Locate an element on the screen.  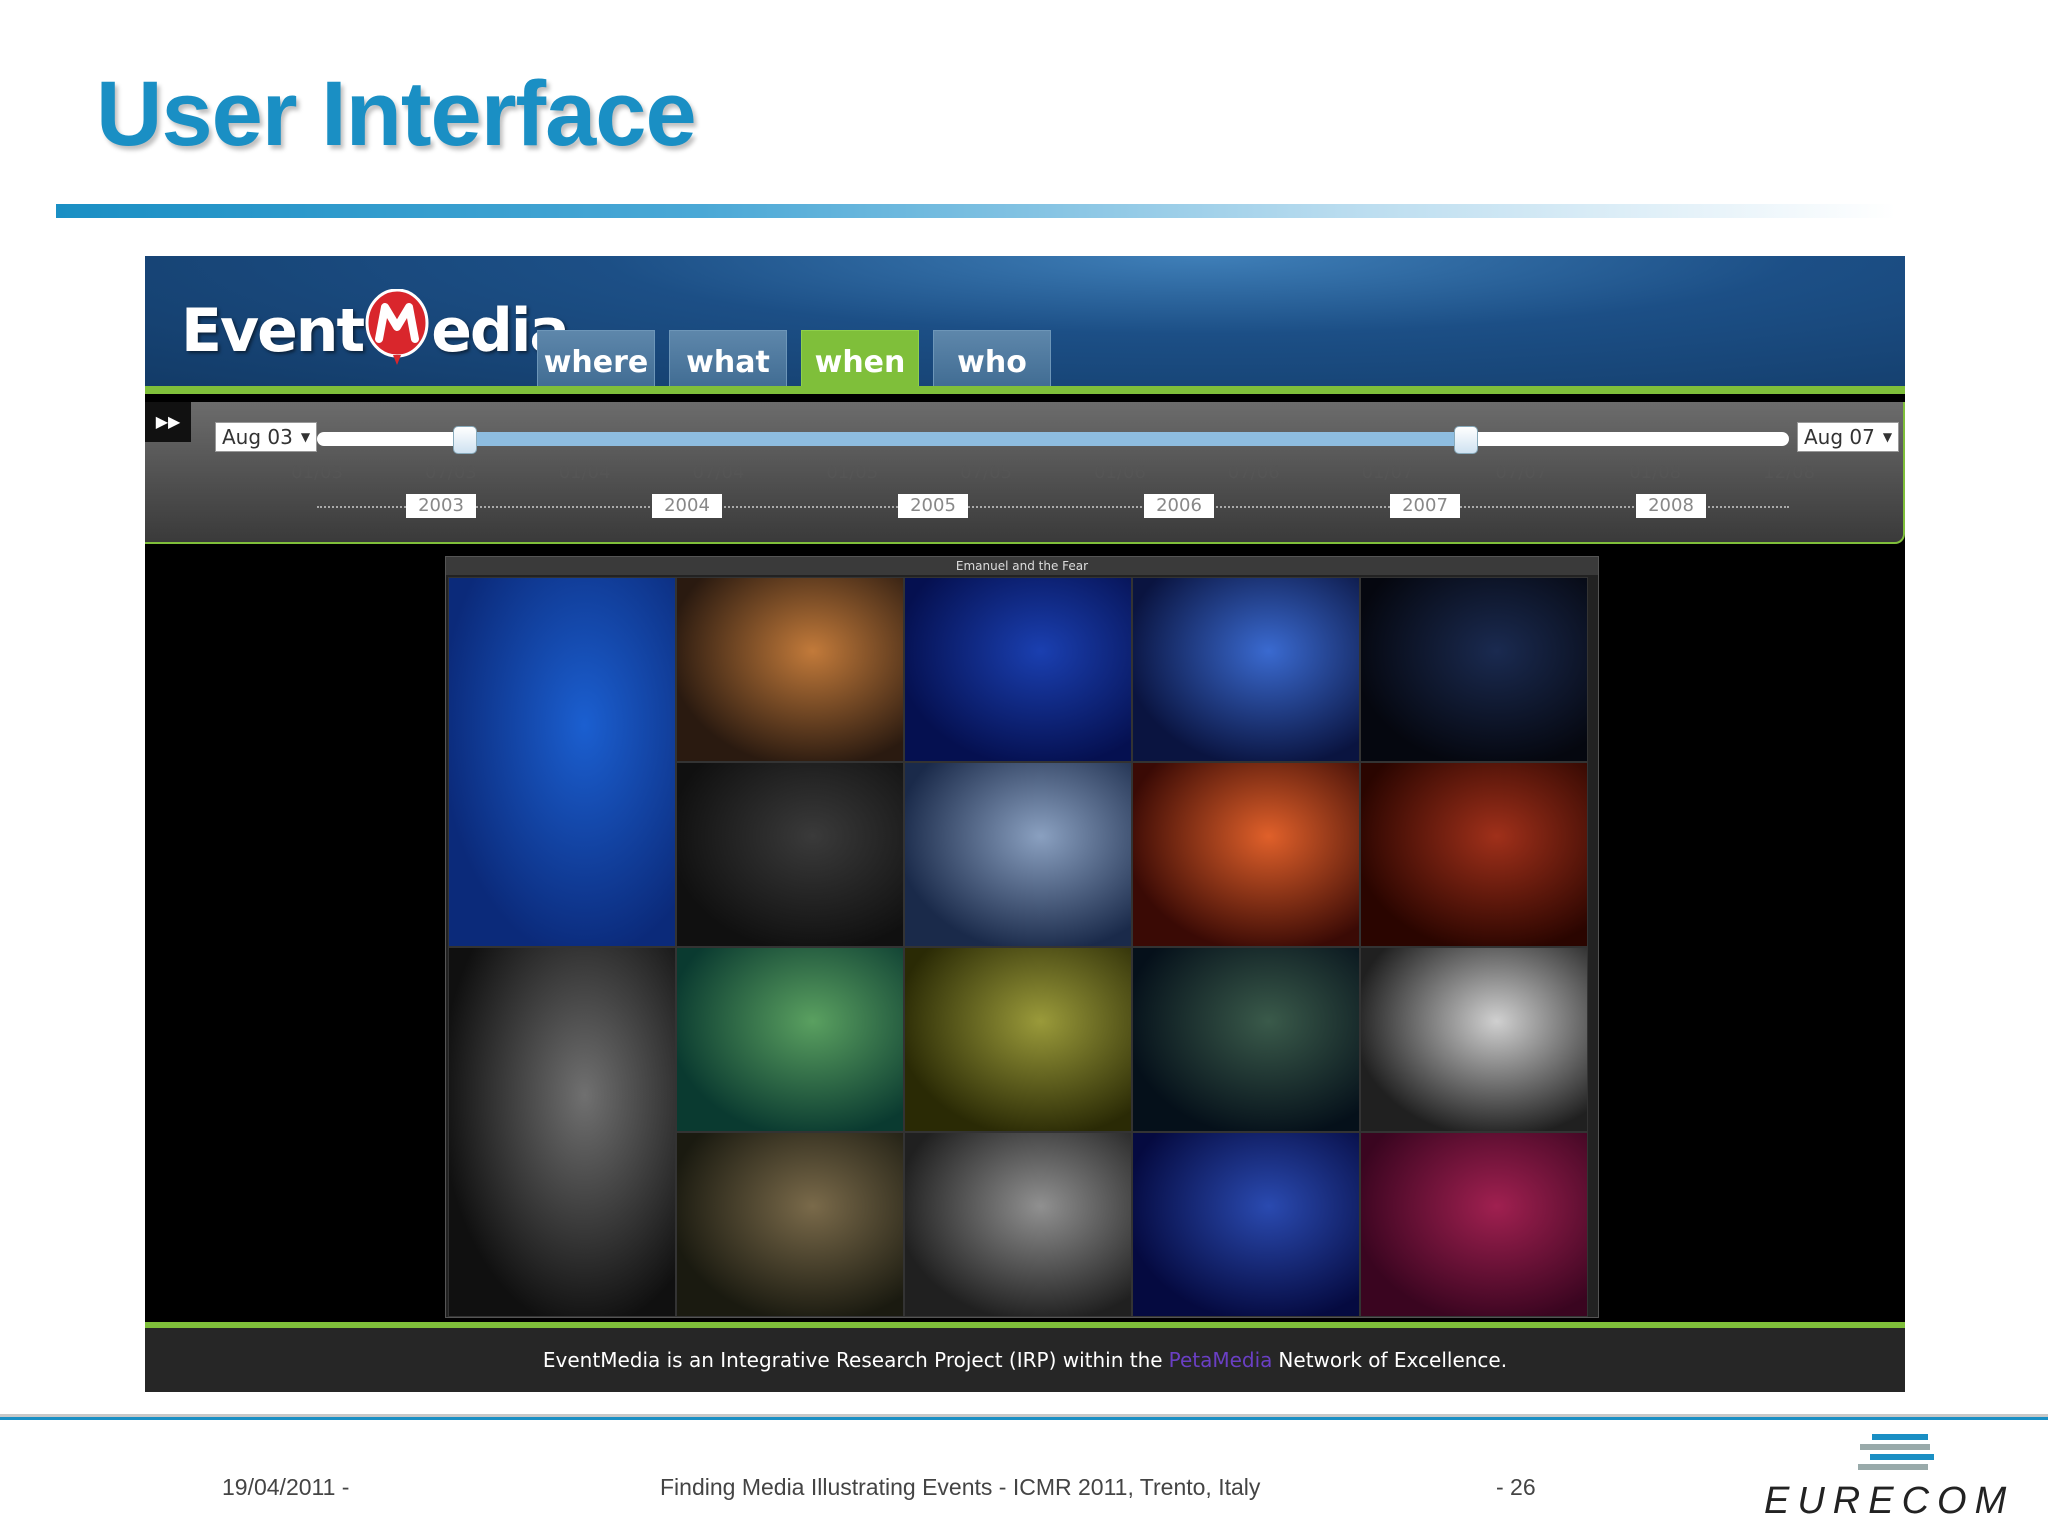
timeline-tick: 01/03 is located at coordinates (317, 472).